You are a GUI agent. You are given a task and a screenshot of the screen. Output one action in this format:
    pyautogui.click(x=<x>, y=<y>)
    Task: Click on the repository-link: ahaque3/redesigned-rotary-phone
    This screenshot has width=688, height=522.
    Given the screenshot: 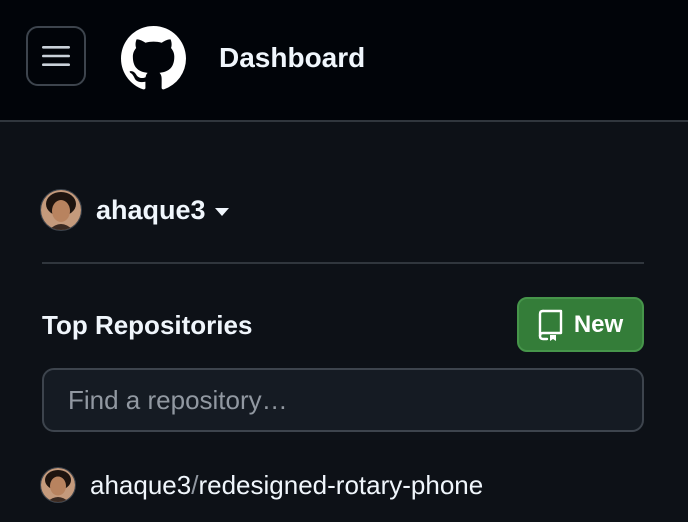 What is the action you would take?
    pyautogui.click(x=286, y=485)
    